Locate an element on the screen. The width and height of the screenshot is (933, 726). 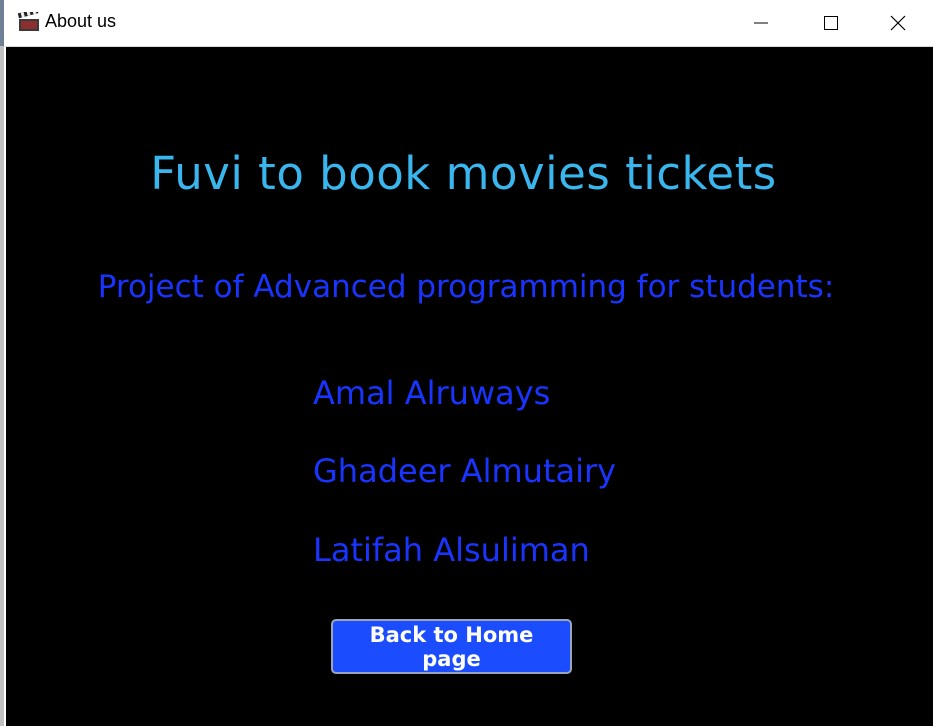
maximize-button is located at coordinates (831, 23).